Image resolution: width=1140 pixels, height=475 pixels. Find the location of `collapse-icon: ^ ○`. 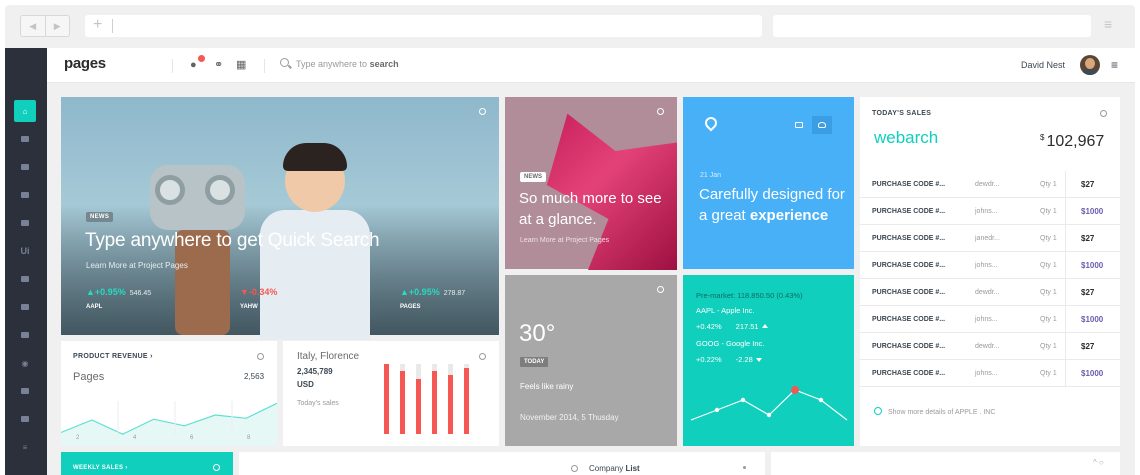

collapse-icon: ^ ○ is located at coordinates (1098, 462).